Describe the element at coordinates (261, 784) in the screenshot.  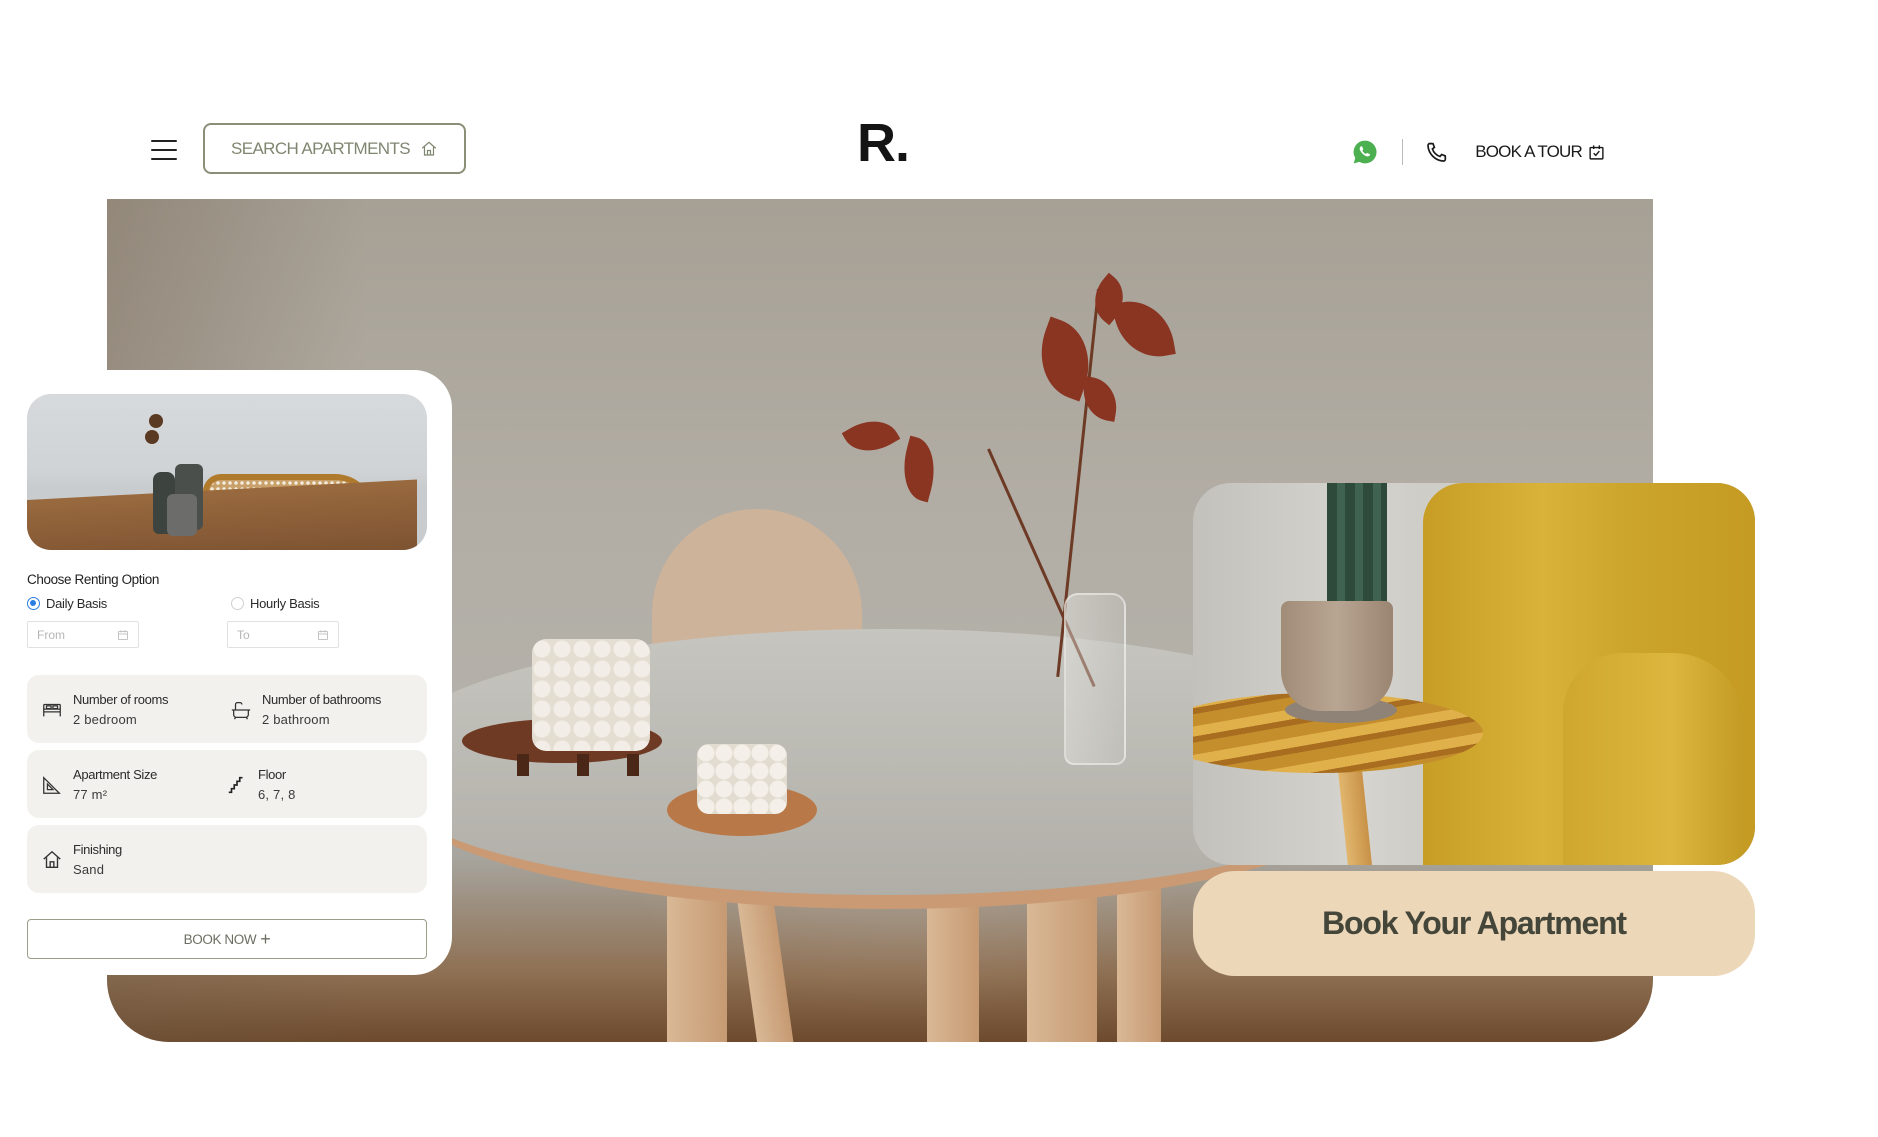
I see `detail-floor: Floor 6, 7, 8` at that location.